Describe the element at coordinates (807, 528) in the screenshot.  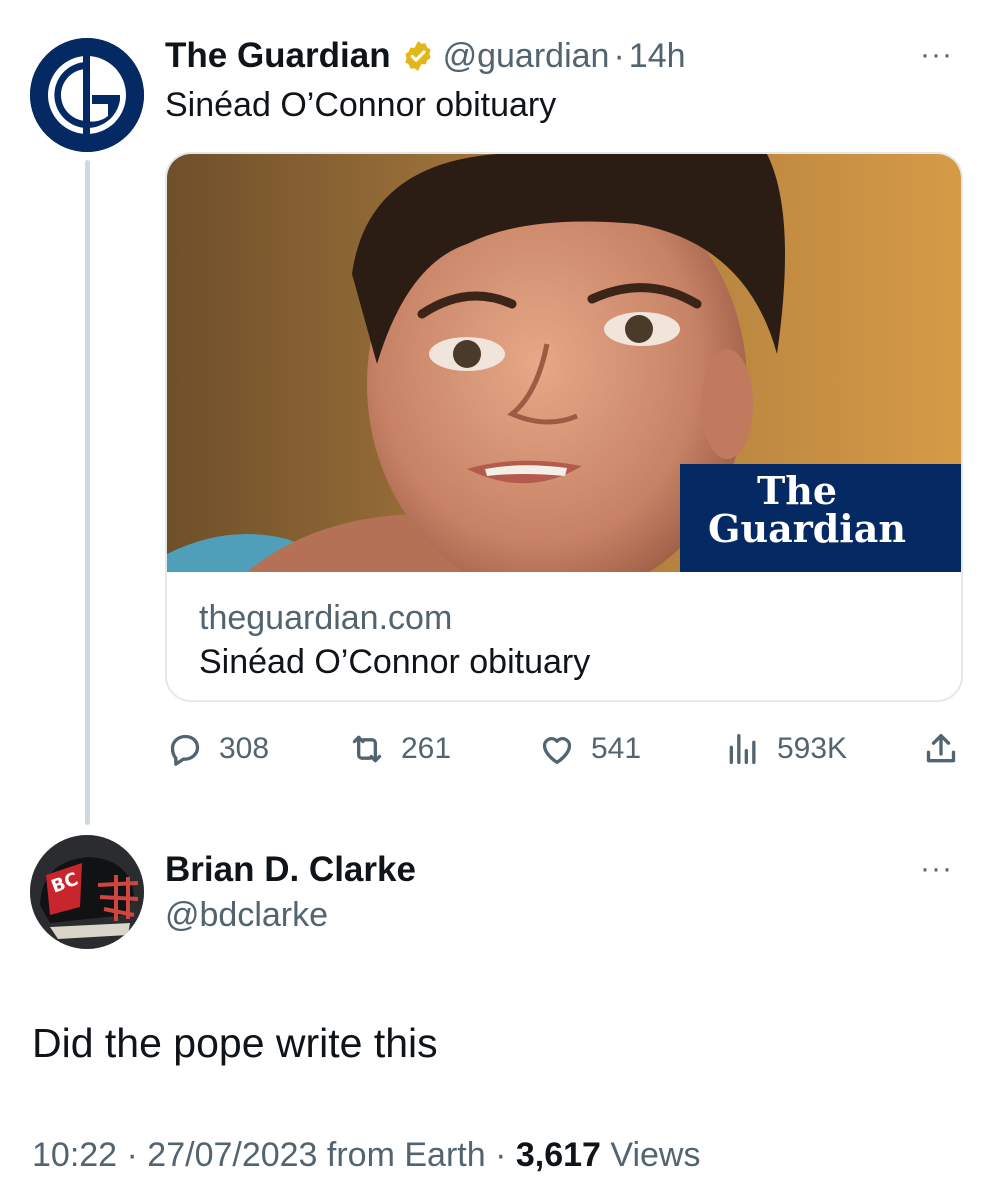
I see `card-logo-line2: Guardian` at that location.